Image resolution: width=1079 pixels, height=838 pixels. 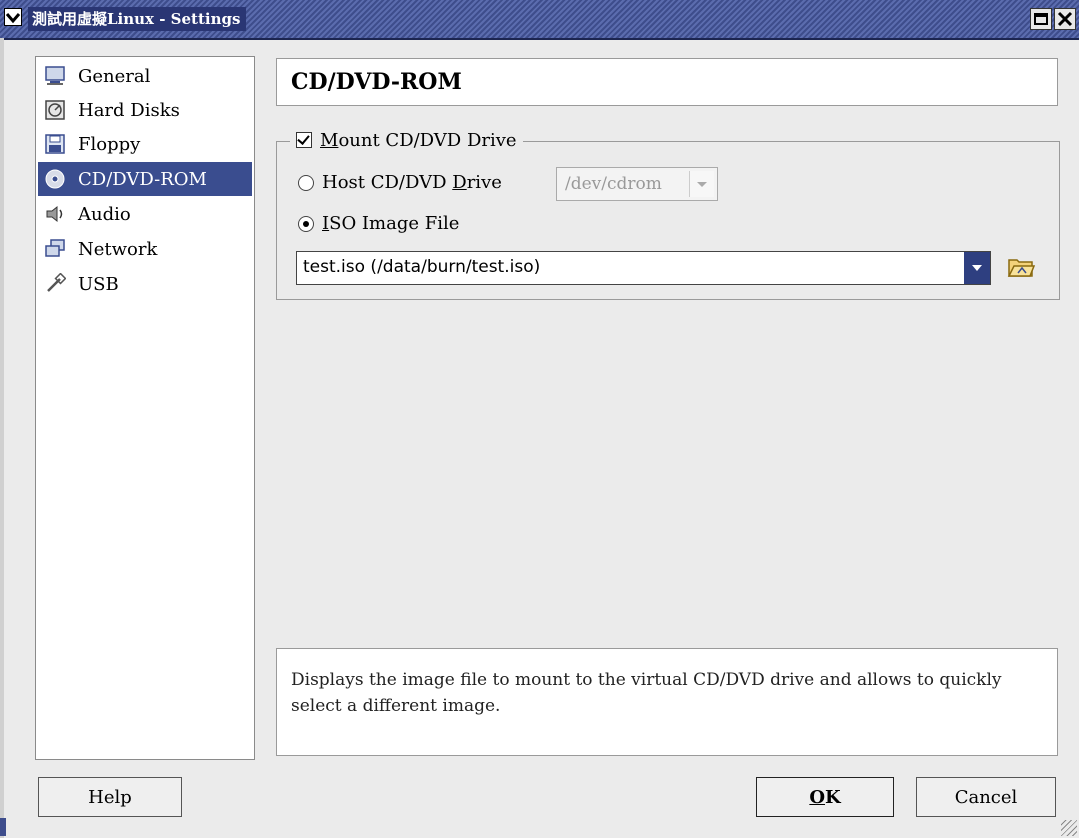 What do you see at coordinates (129, 110) in the screenshot?
I see `sidebar-item-label: Hard Disks` at bounding box center [129, 110].